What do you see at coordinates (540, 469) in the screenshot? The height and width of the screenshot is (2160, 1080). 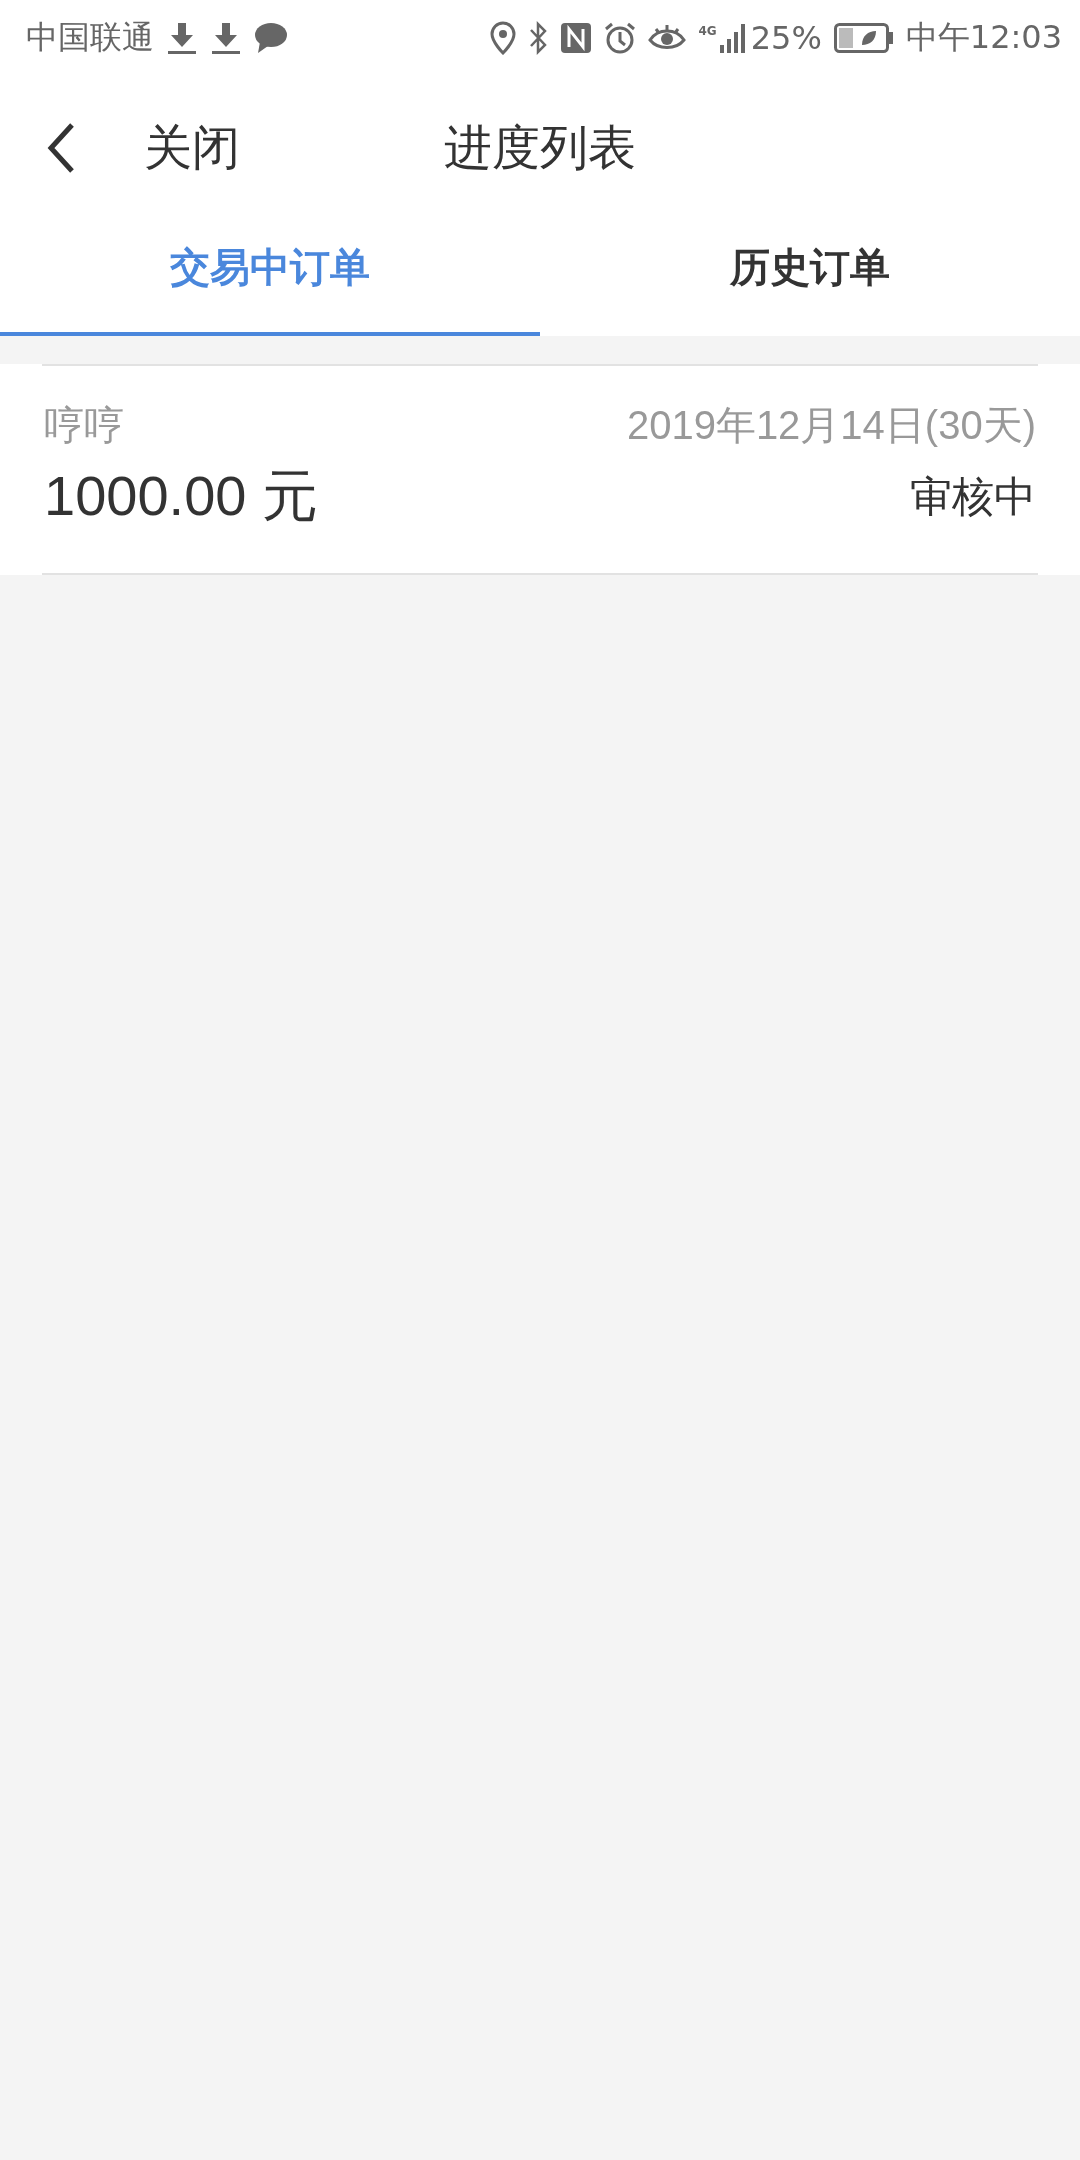 I see `order-card: 哼哼 2019年12月14日(30天) 1000.00 元 审核中` at bounding box center [540, 469].